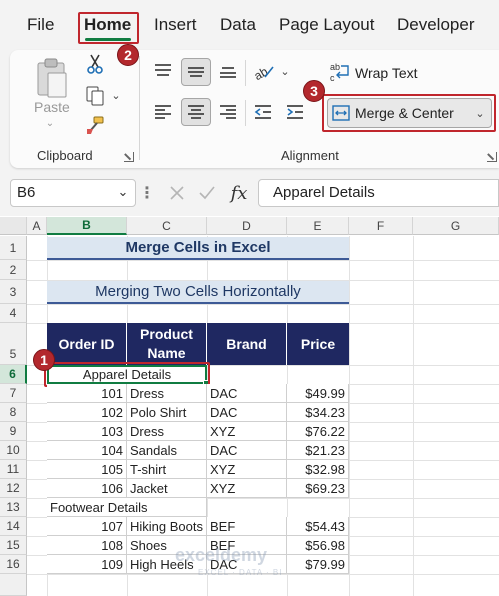 The width and height of the screenshot is (499, 596). I want to click on order-id-cell: 101, so click(87, 393).